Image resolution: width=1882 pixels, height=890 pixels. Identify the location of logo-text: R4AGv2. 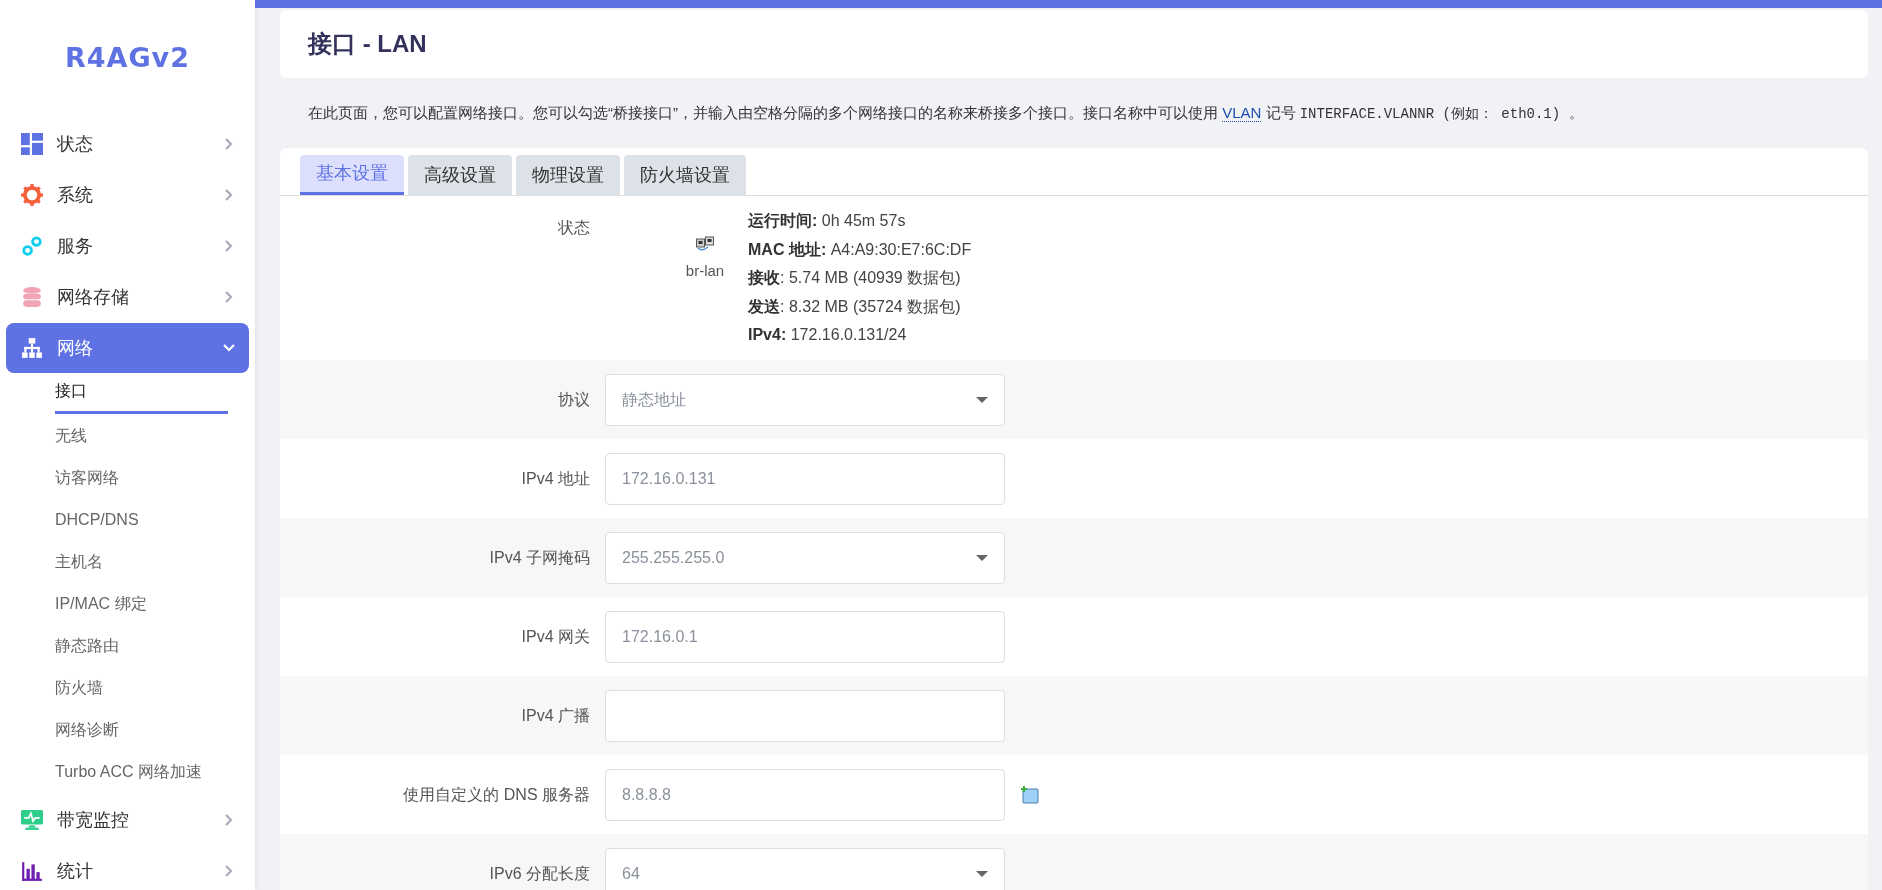
(127, 58).